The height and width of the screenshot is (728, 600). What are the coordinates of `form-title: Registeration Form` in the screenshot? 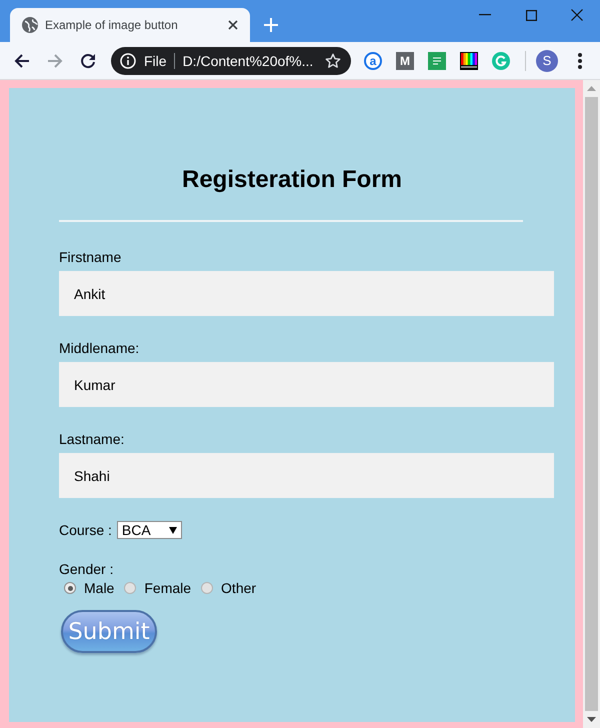 It's located at (292, 180).